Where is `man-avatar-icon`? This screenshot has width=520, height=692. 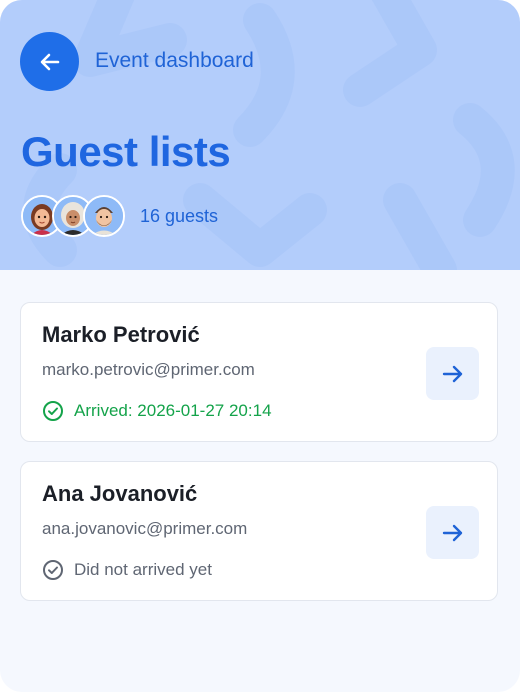 man-avatar-icon is located at coordinates (104, 216).